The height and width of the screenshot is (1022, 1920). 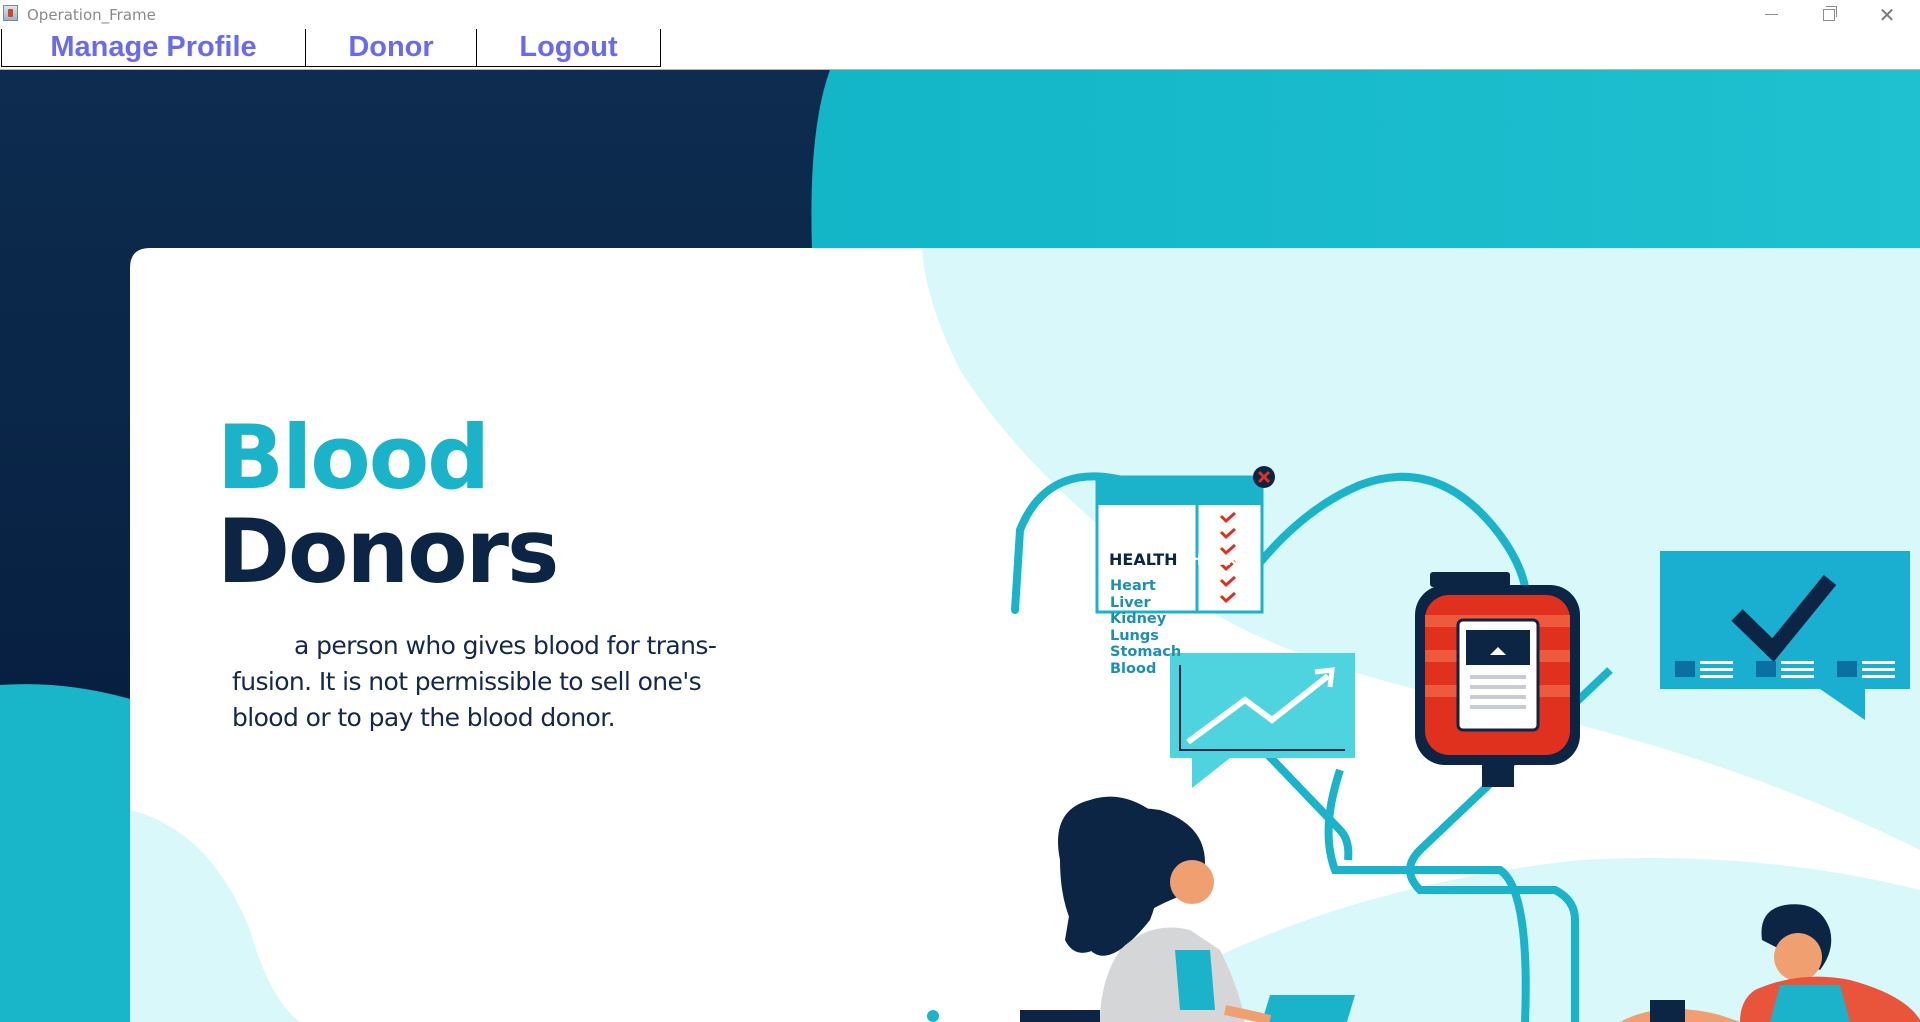 What do you see at coordinates (568, 48) in the screenshot?
I see `menu-logout: Logout` at bounding box center [568, 48].